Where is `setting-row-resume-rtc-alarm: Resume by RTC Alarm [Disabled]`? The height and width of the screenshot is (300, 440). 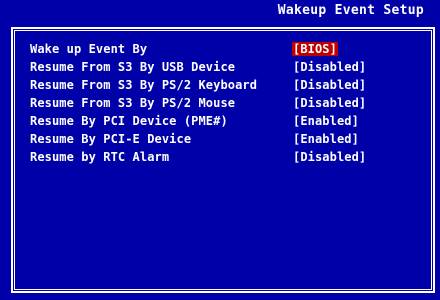
setting-row-resume-rtc-alarm: Resume by RTC Alarm [Disabled] is located at coordinates (198, 157).